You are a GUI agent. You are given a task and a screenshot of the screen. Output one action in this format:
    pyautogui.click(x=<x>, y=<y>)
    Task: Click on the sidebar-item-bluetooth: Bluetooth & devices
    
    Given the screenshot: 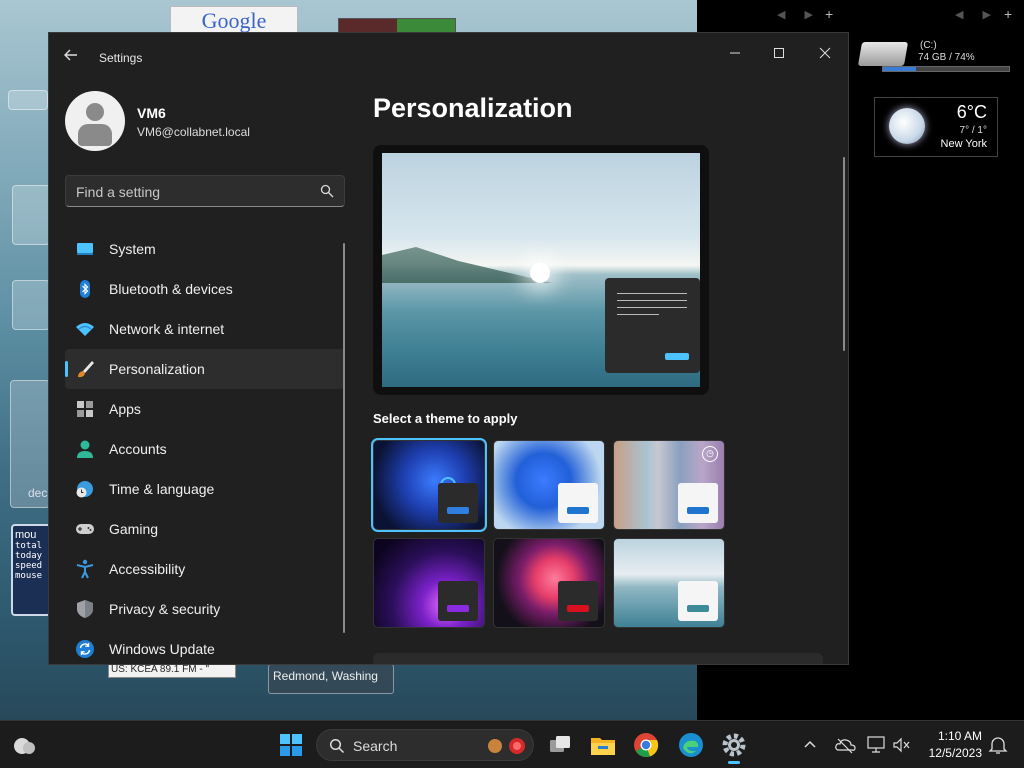 What is the action you would take?
    pyautogui.click(x=205, y=289)
    